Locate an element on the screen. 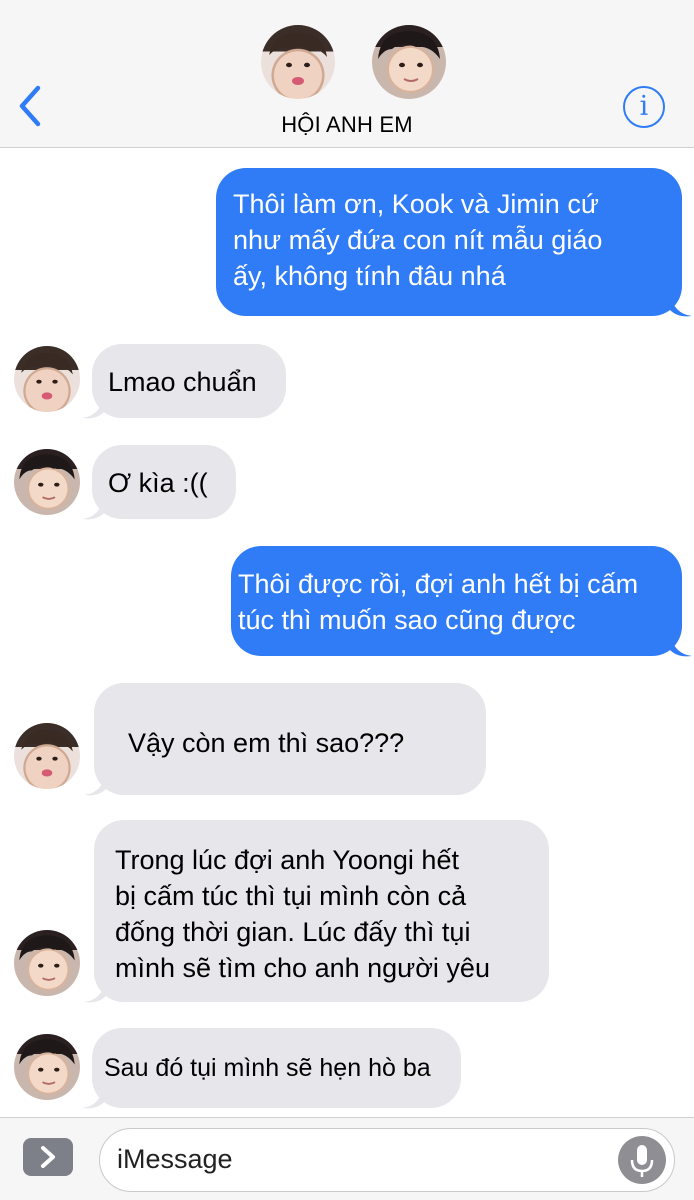 This screenshot has height=1200, width=694. message-text: Vậy còn em thì sao??? is located at coordinates (266, 743).